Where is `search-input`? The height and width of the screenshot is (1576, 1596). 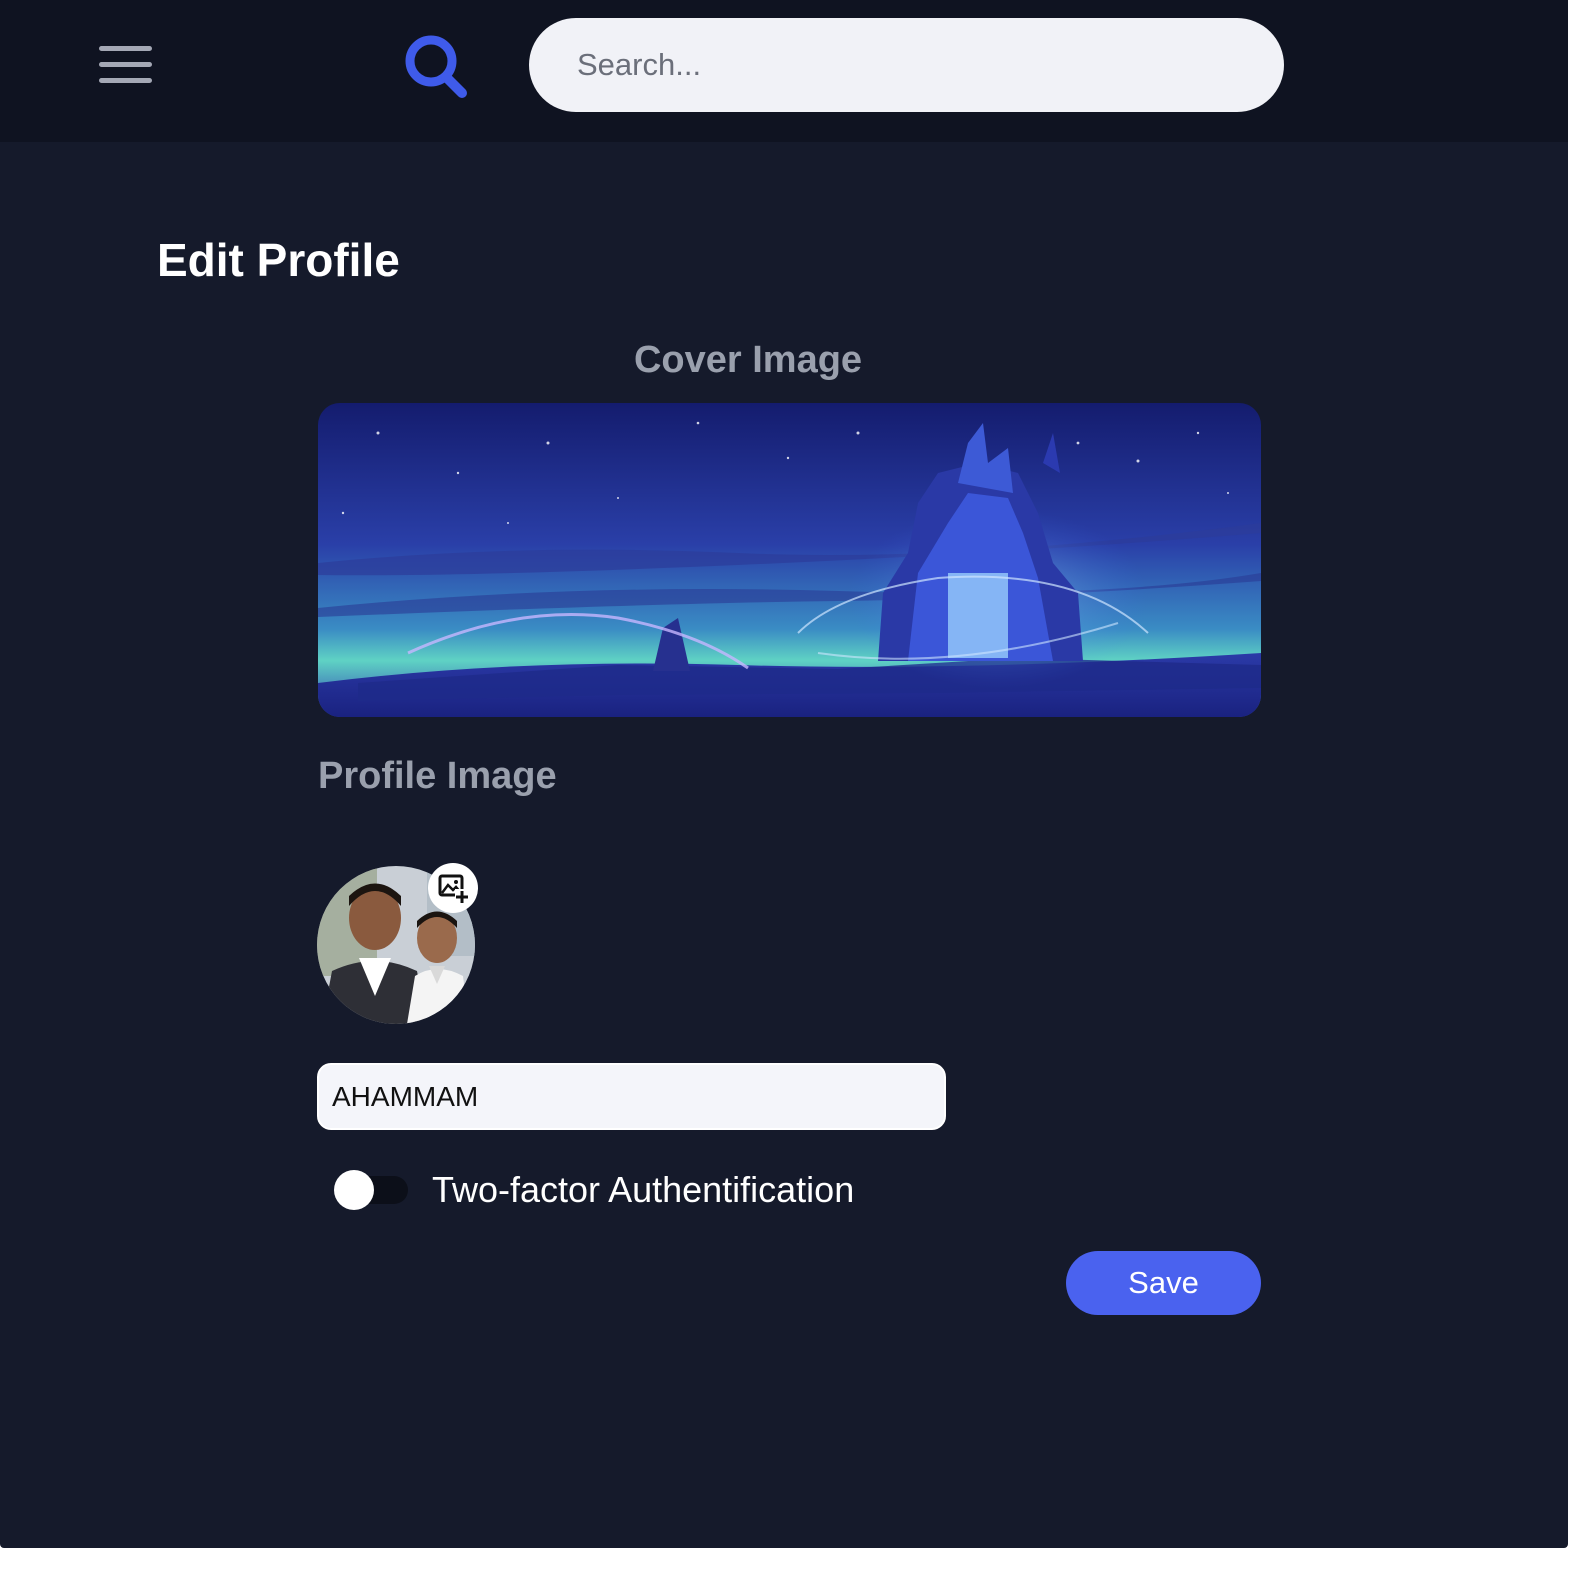 search-input is located at coordinates (906, 65).